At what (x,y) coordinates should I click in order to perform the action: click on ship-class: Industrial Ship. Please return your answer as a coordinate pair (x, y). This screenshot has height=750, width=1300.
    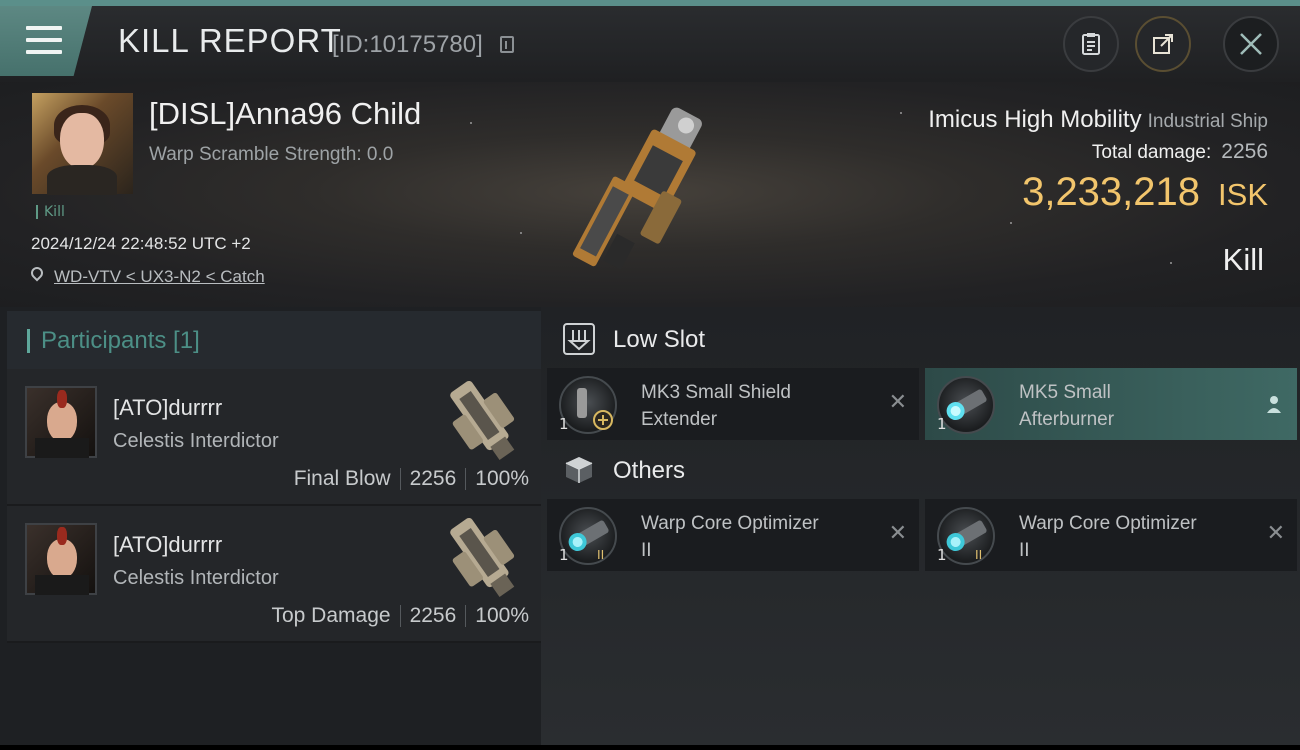
    Looking at the image, I should click on (1207, 121).